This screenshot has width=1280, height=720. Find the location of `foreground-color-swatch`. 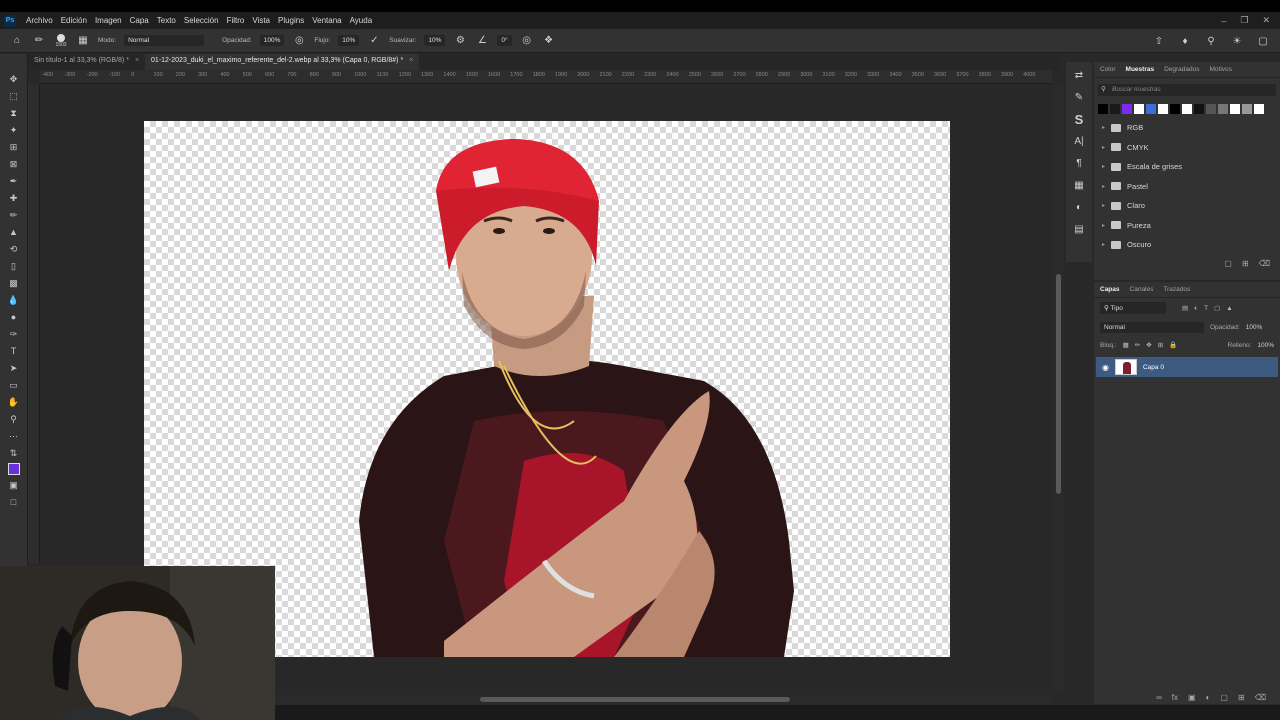

foreground-color-swatch is located at coordinates (13, 469).